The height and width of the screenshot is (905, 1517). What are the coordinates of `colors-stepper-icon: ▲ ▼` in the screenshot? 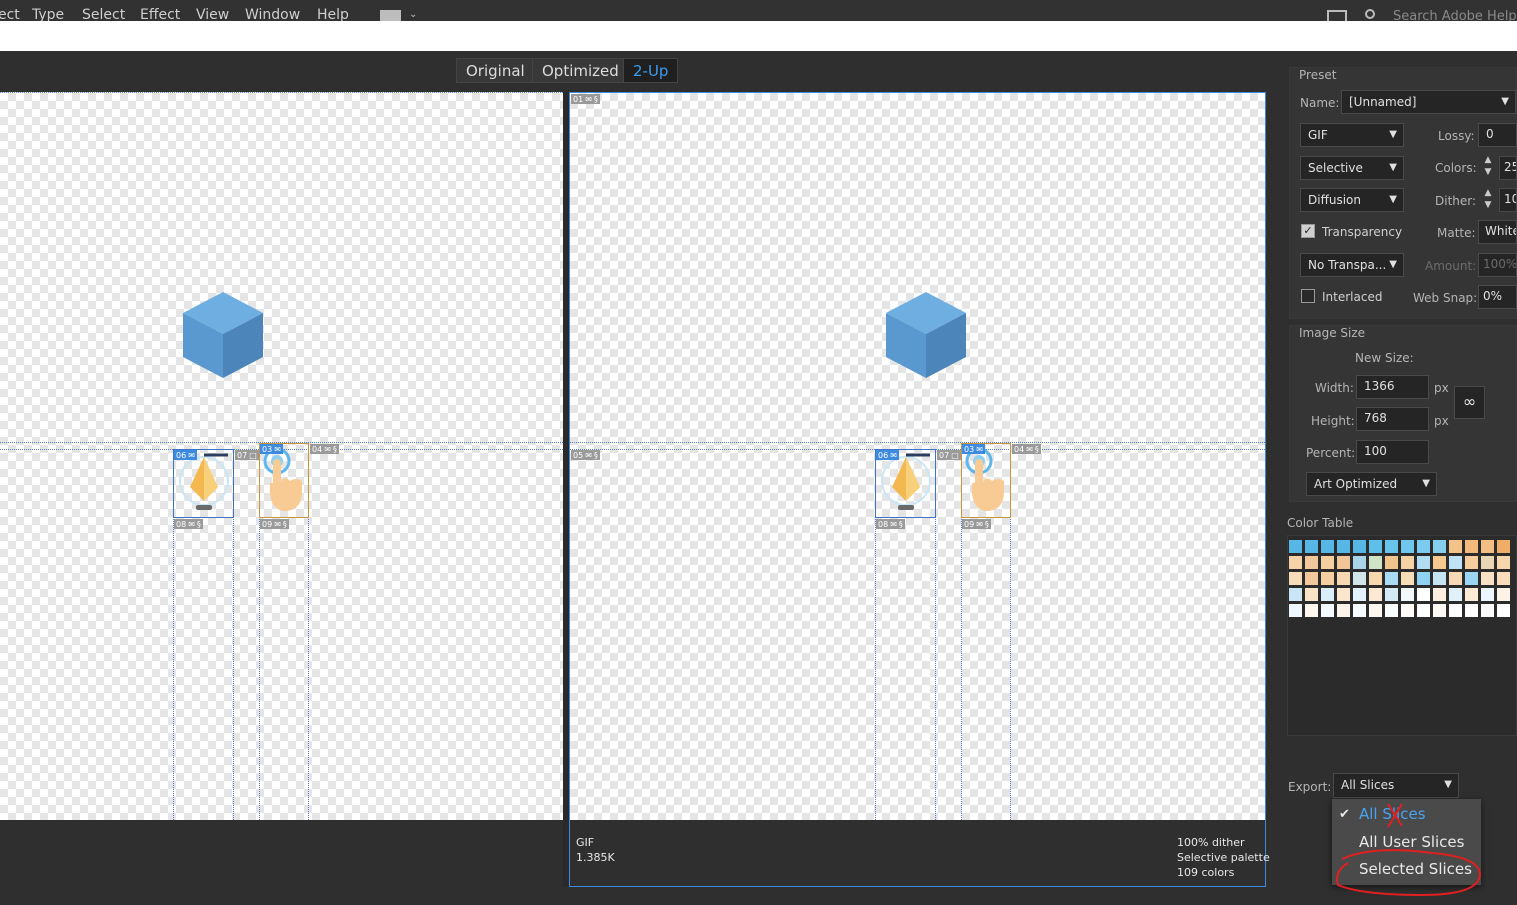 It's located at (1488, 167).